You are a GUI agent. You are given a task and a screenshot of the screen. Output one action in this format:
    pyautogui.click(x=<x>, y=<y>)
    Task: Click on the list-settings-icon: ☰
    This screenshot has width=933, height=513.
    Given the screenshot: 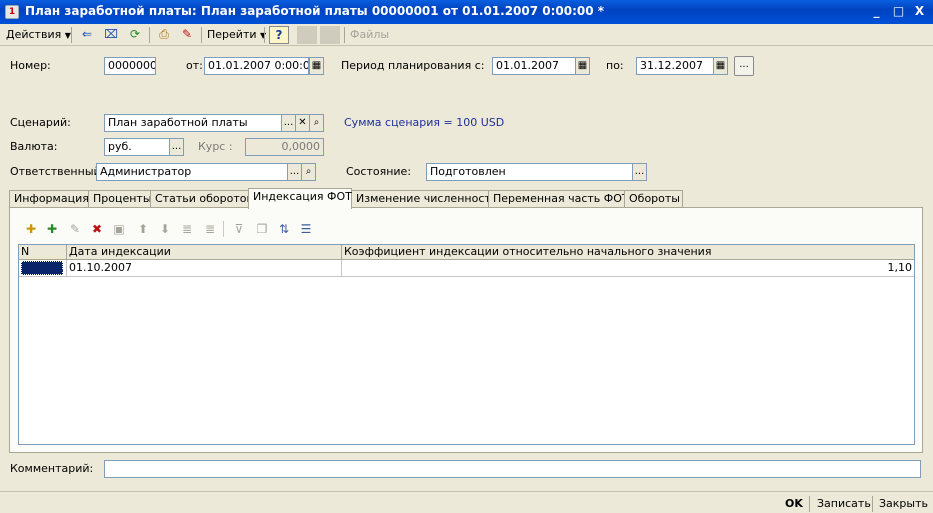 What is the action you would take?
    pyautogui.click(x=306, y=229)
    